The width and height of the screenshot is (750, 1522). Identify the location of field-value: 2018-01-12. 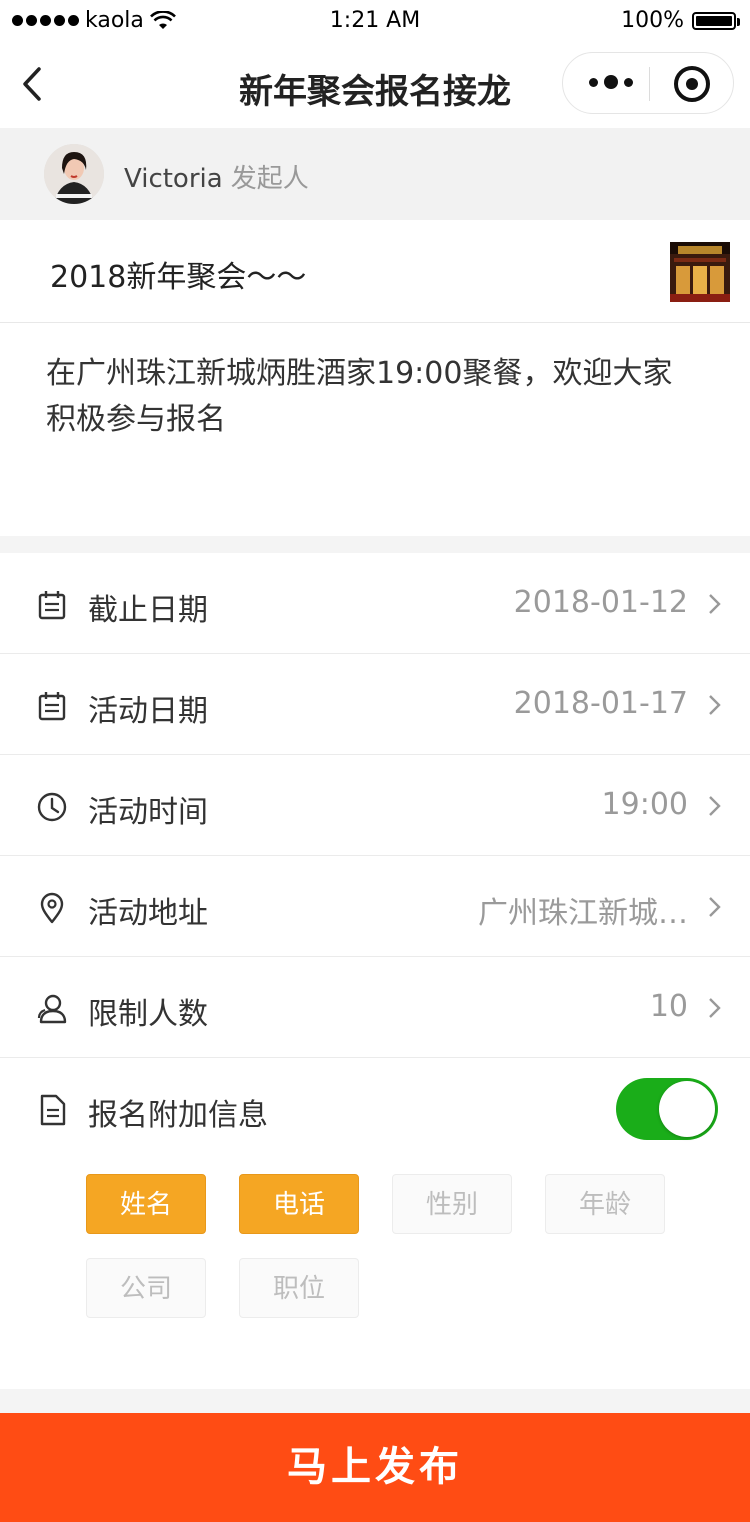
(600, 602).